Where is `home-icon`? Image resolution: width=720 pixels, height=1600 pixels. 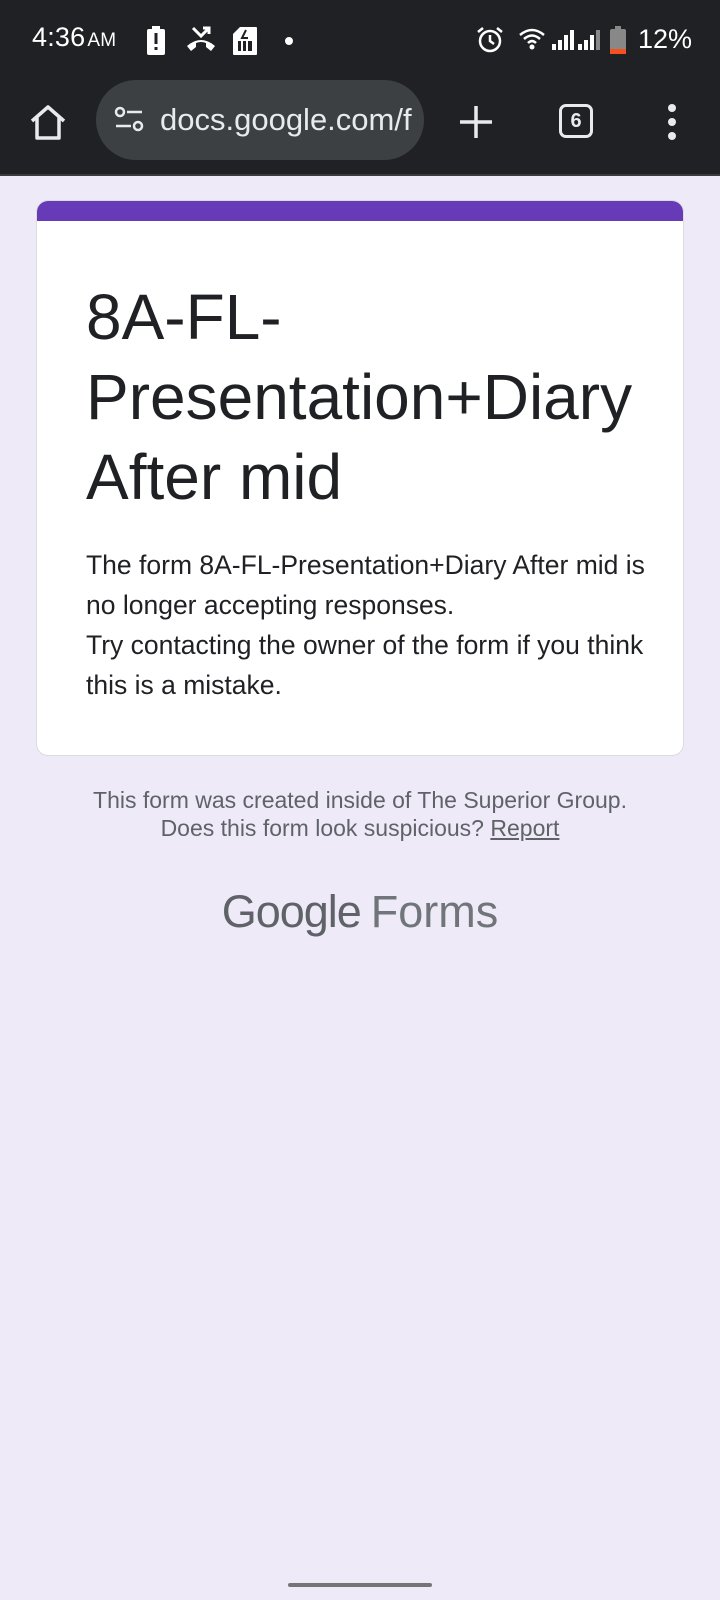
home-icon is located at coordinates (48, 122).